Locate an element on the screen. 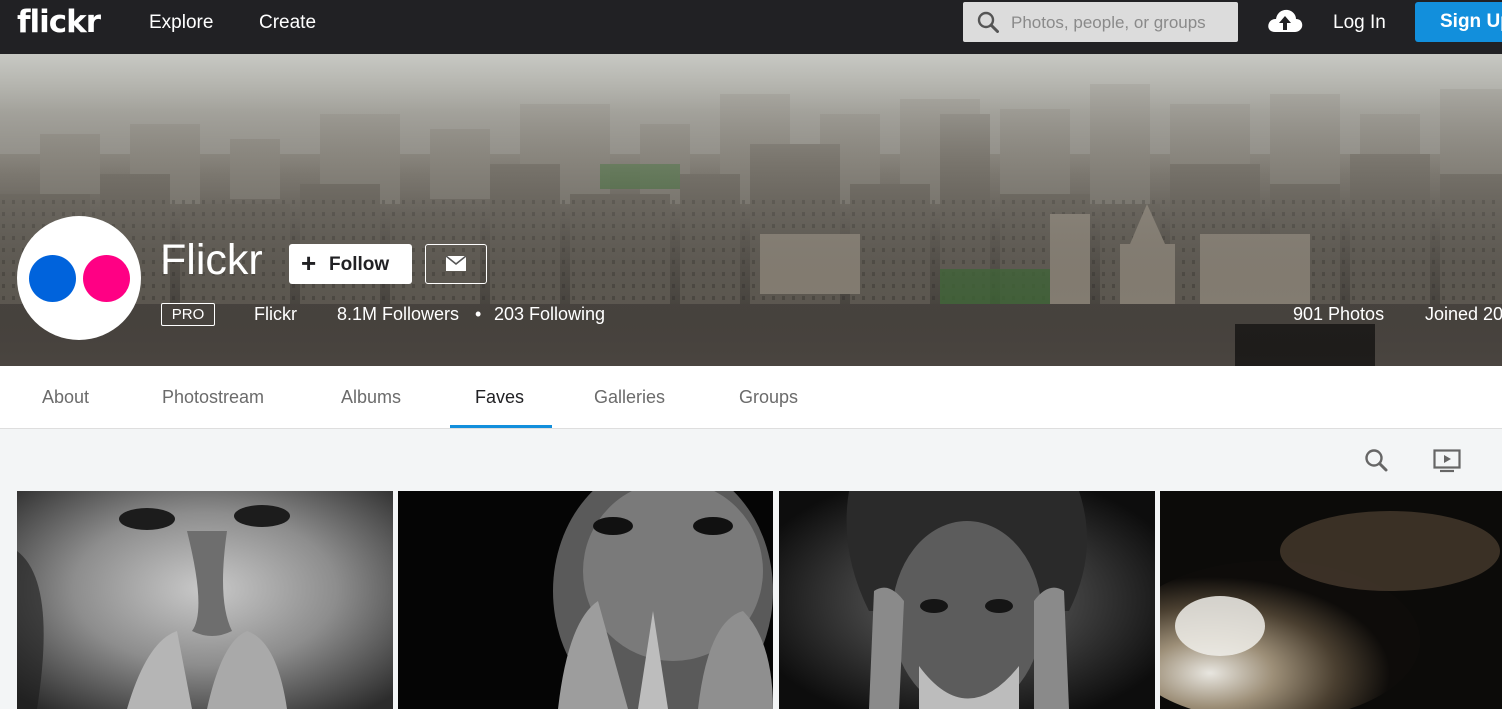 The height and width of the screenshot is (709, 1502). joined-date: Joined 2004 is located at coordinates (1463, 314).